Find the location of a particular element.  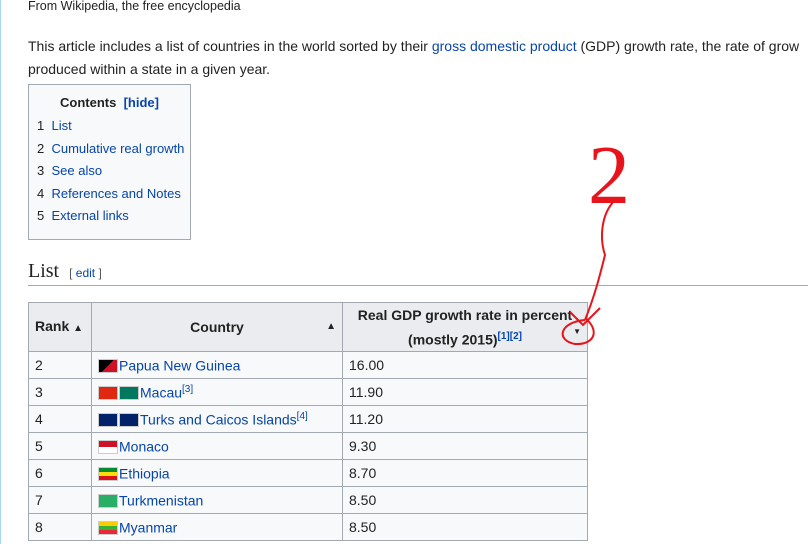

red-annotation: 2 is located at coordinates (595, 237).